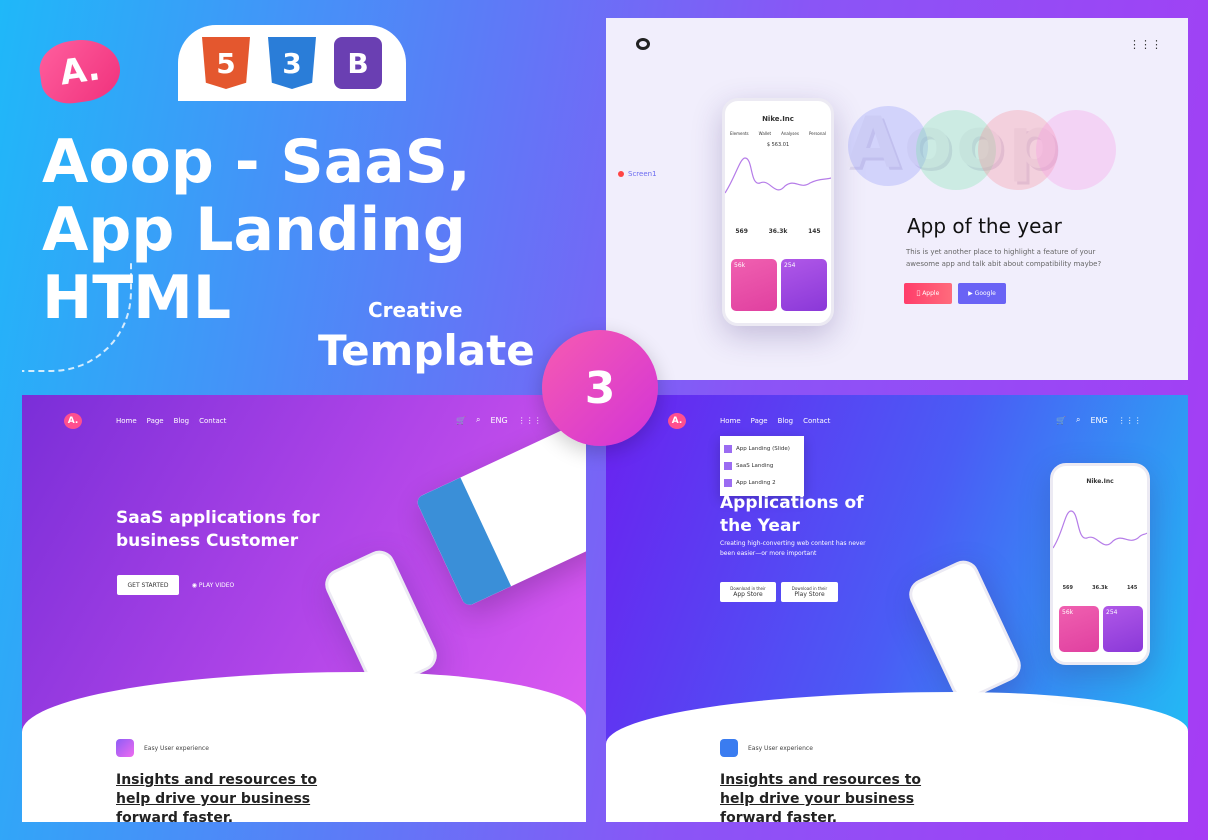 Image resolution: width=1208 pixels, height=840 pixels. What do you see at coordinates (80, 71) in the screenshot?
I see `brand-logo: A.` at bounding box center [80, 71].